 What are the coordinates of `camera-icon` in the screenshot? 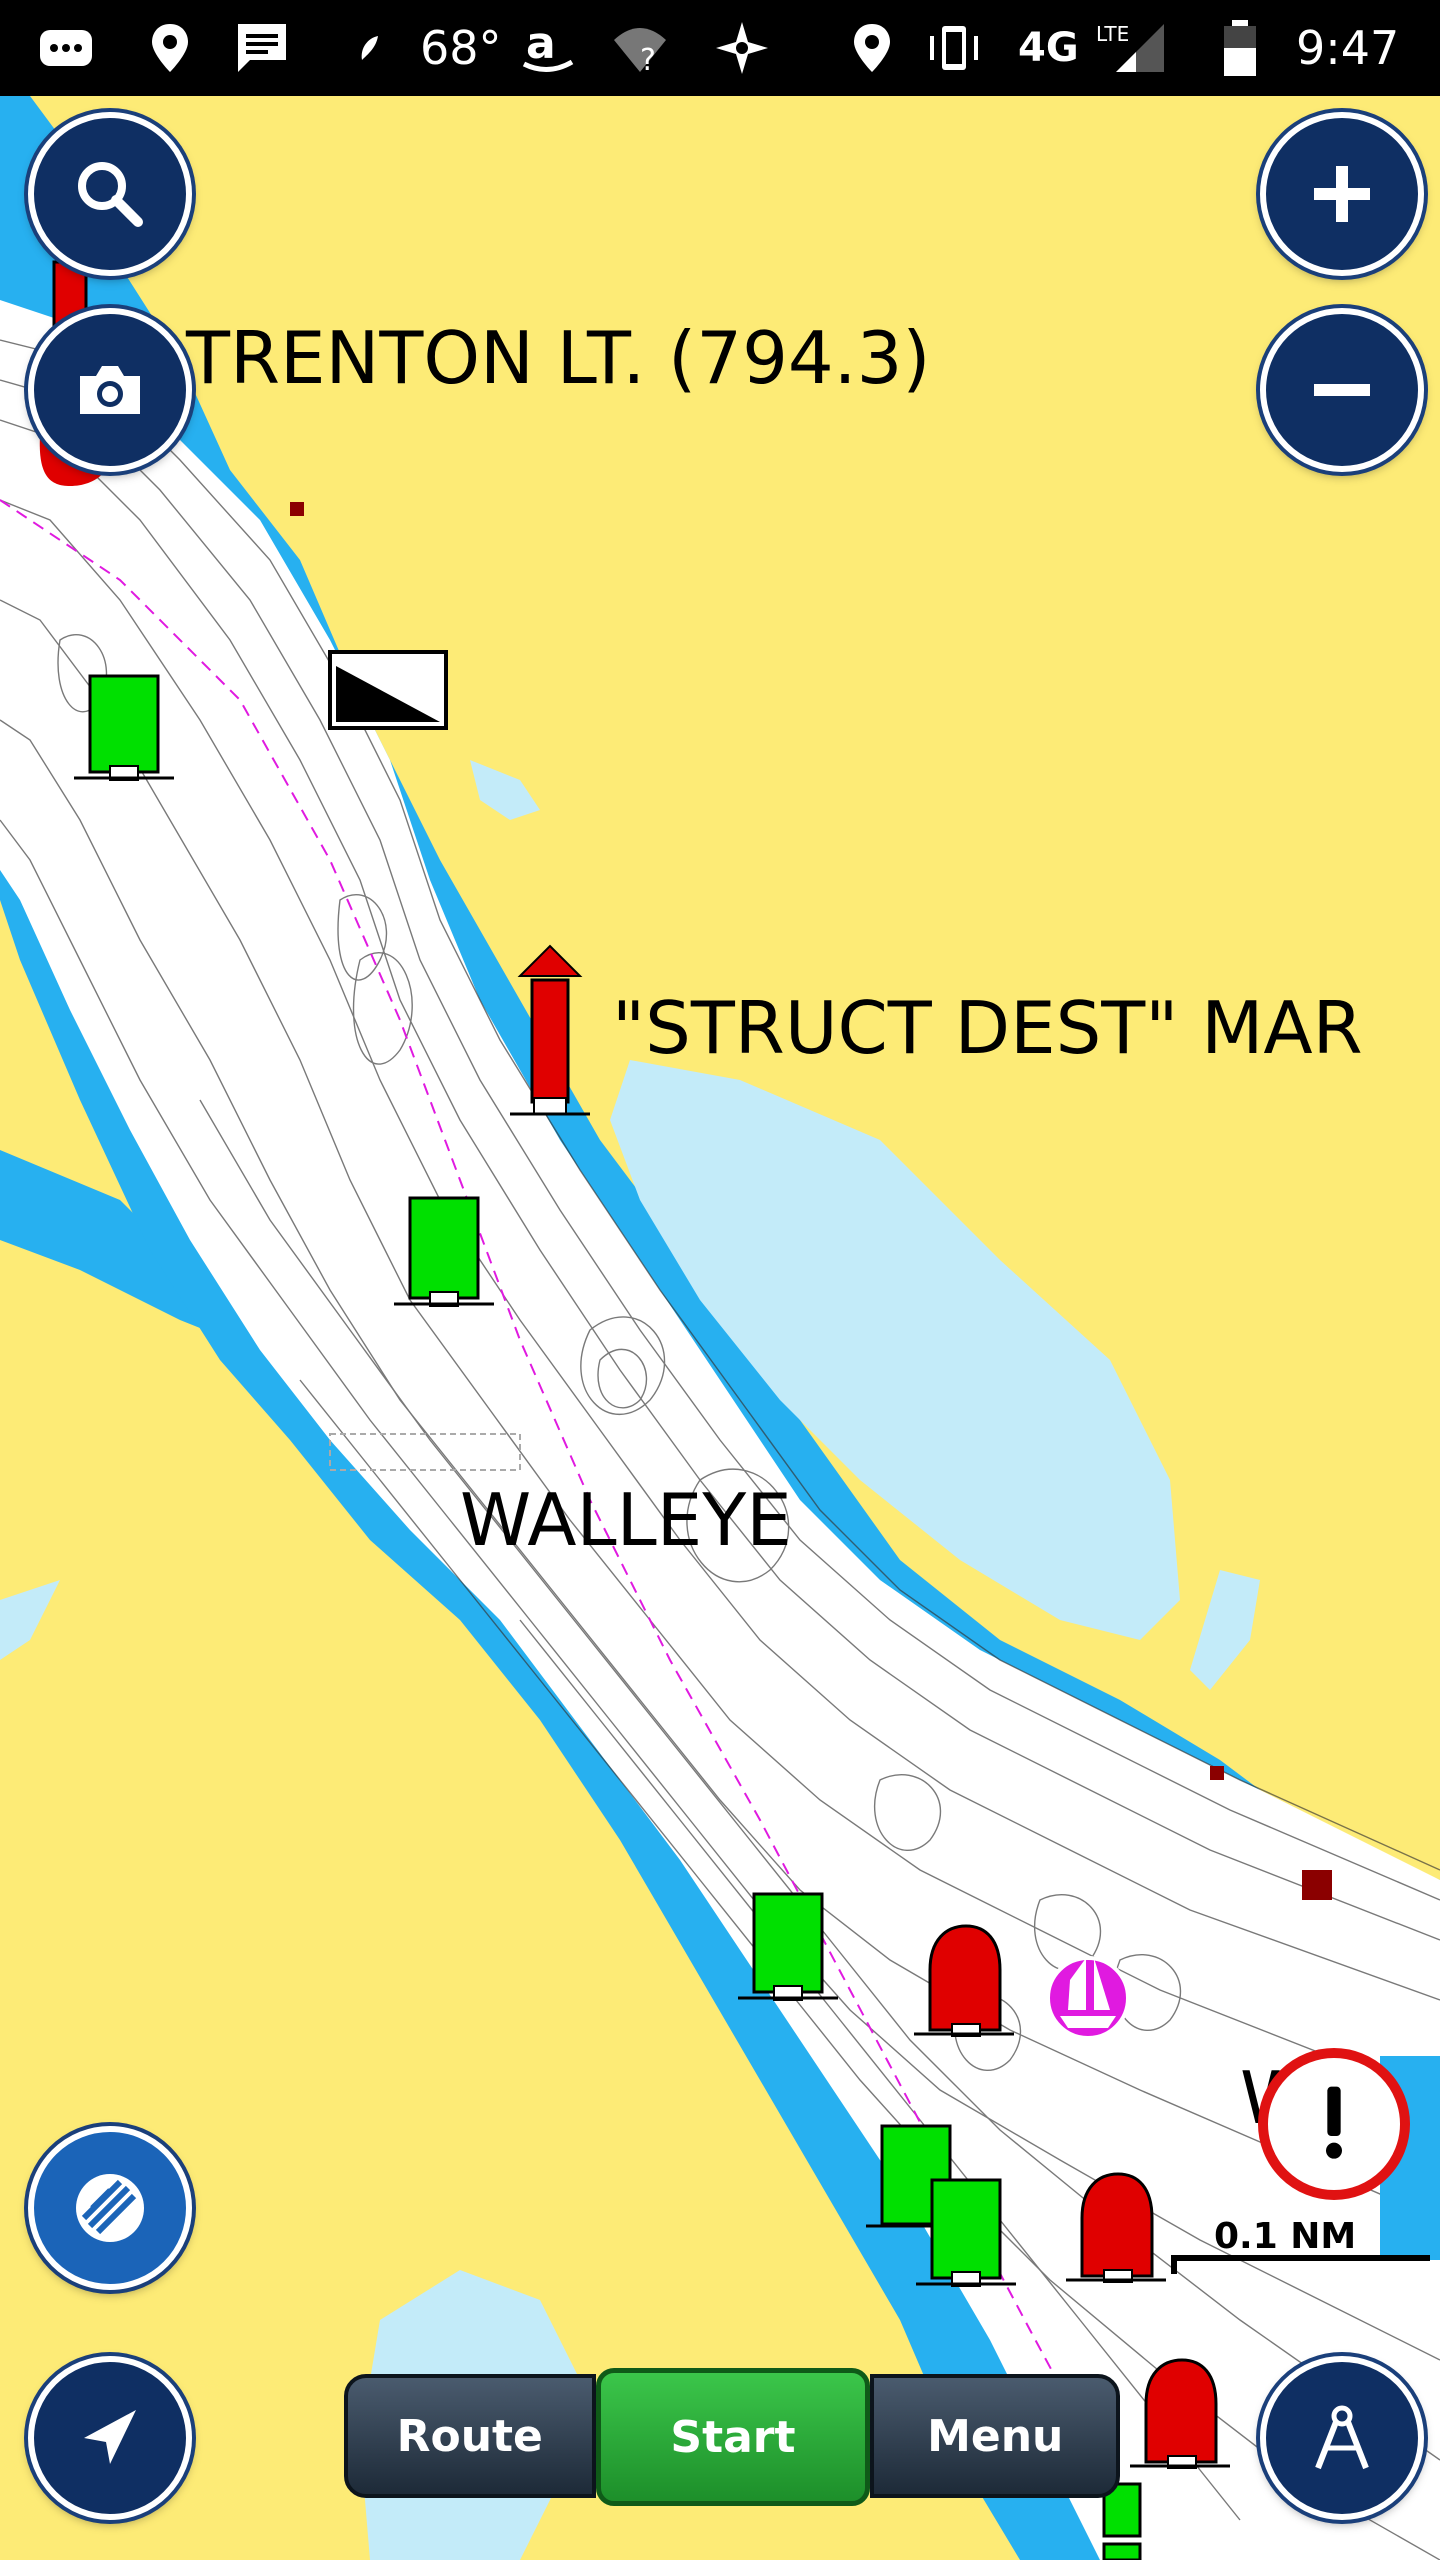 It's located at (110, 390).